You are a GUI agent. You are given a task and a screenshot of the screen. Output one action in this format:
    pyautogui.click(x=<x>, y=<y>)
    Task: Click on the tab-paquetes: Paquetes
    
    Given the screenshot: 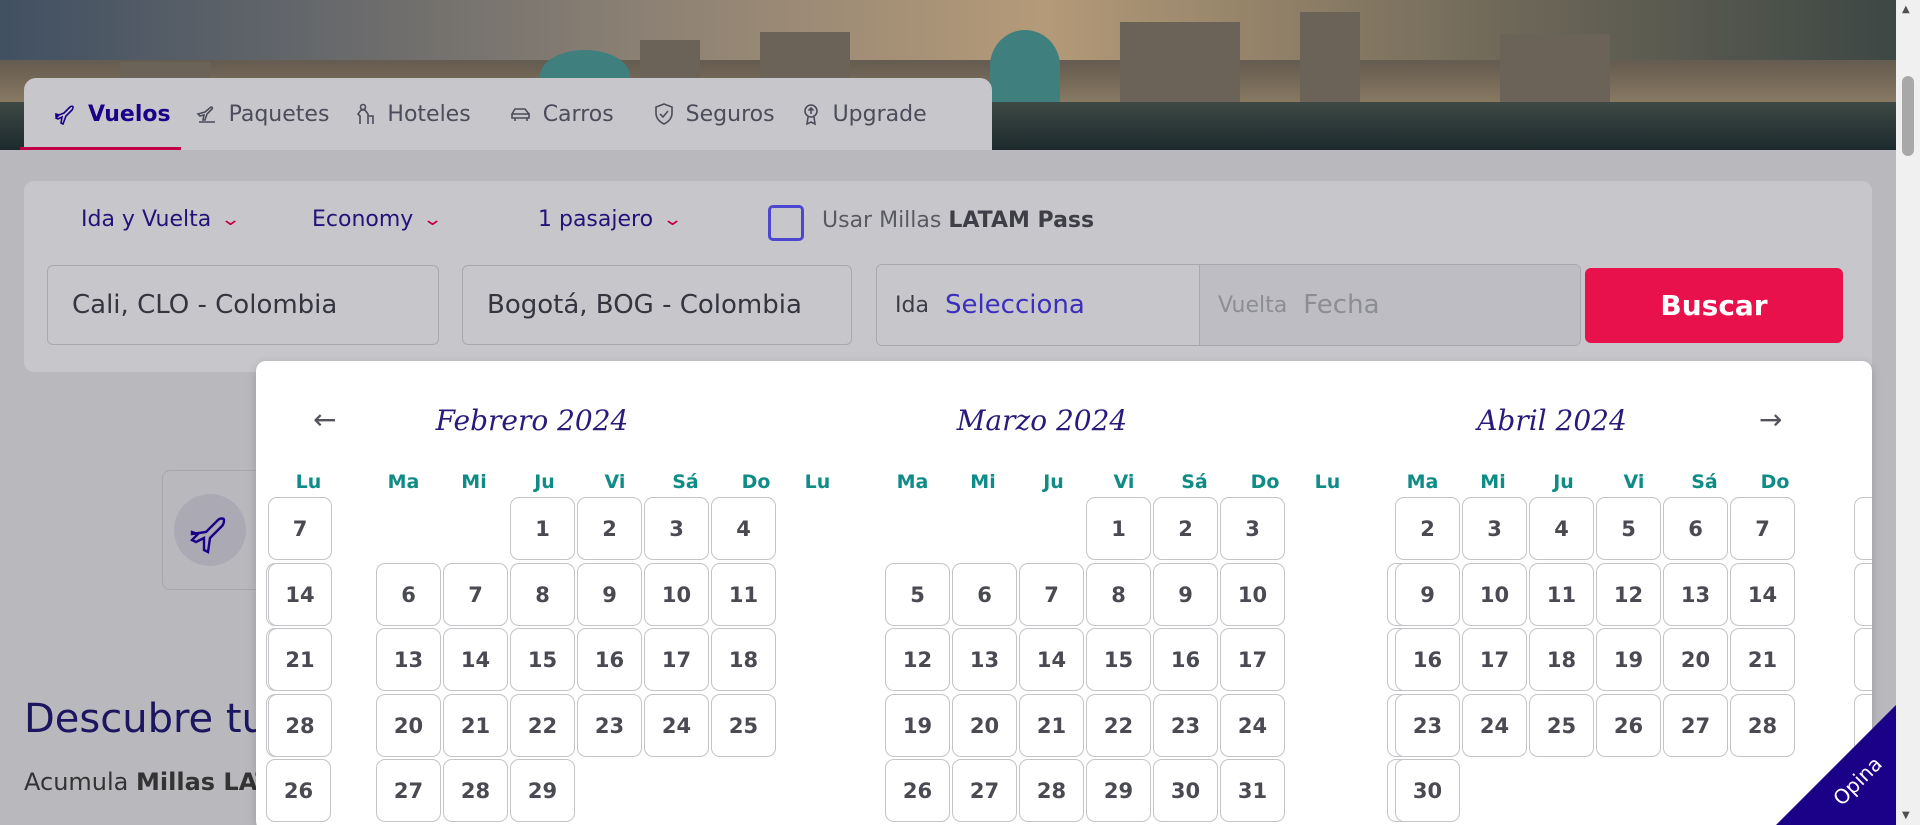 What is the action you would take?
    pyautogui.click(x=262, y=114)
    